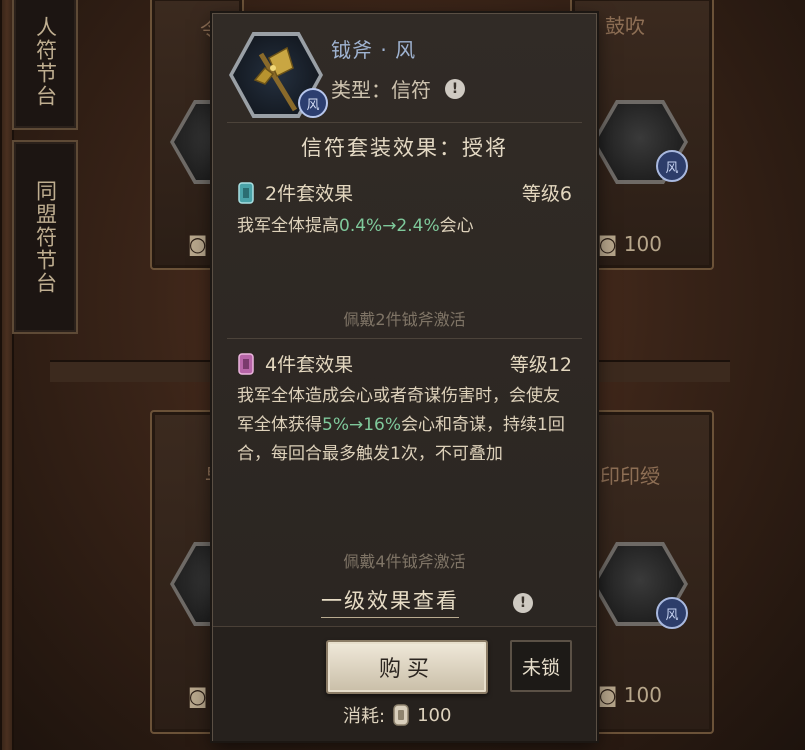  What do you see at coordinates (389, 226) in the screenshot?
I see `tier-2-desc-highlight: 0.4%→2.4%` at bounding box center [389, 226].